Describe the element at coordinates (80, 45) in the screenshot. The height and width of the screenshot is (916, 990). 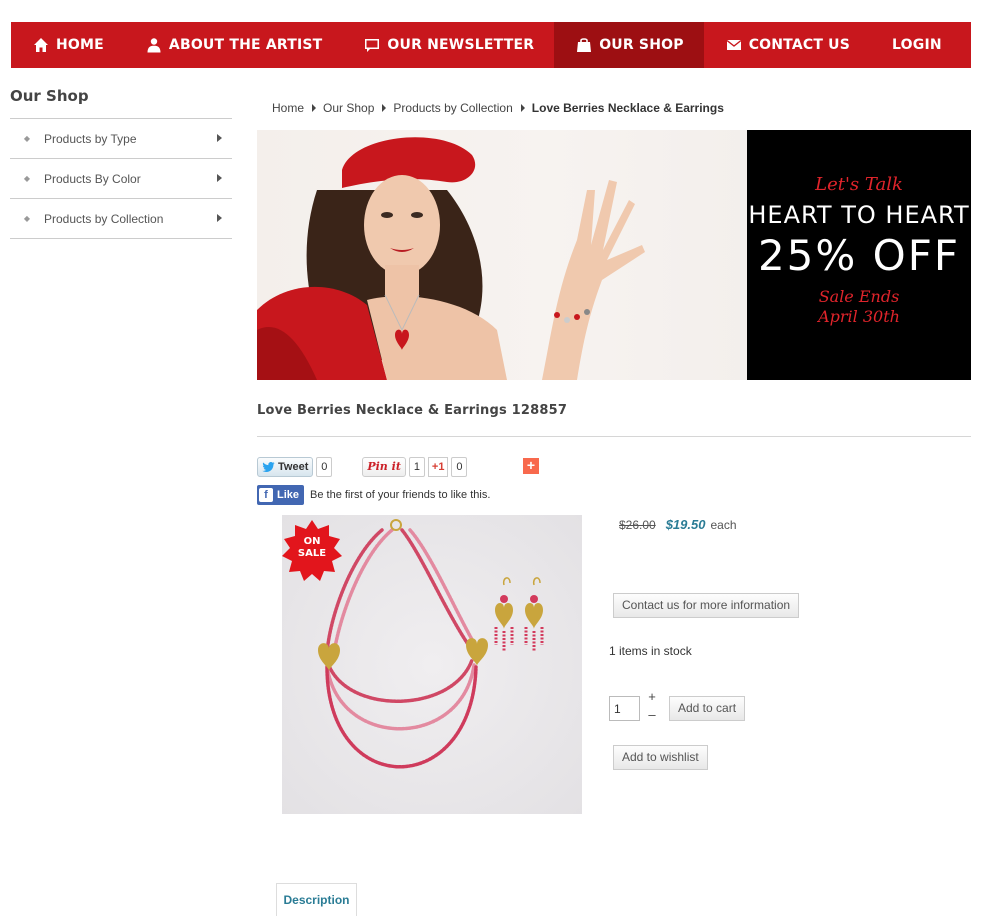
I see `nav-home-label: HOME` at that location.